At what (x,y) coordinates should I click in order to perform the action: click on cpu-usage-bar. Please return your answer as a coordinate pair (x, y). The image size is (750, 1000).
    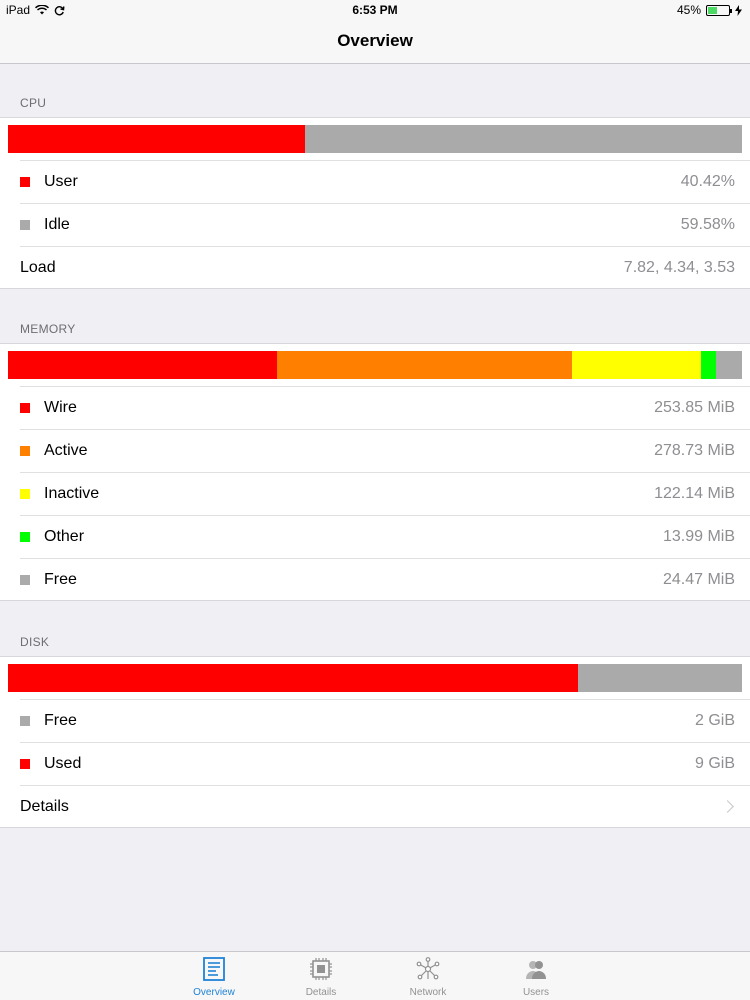
    Looking at the image, I should click on (375, 139).